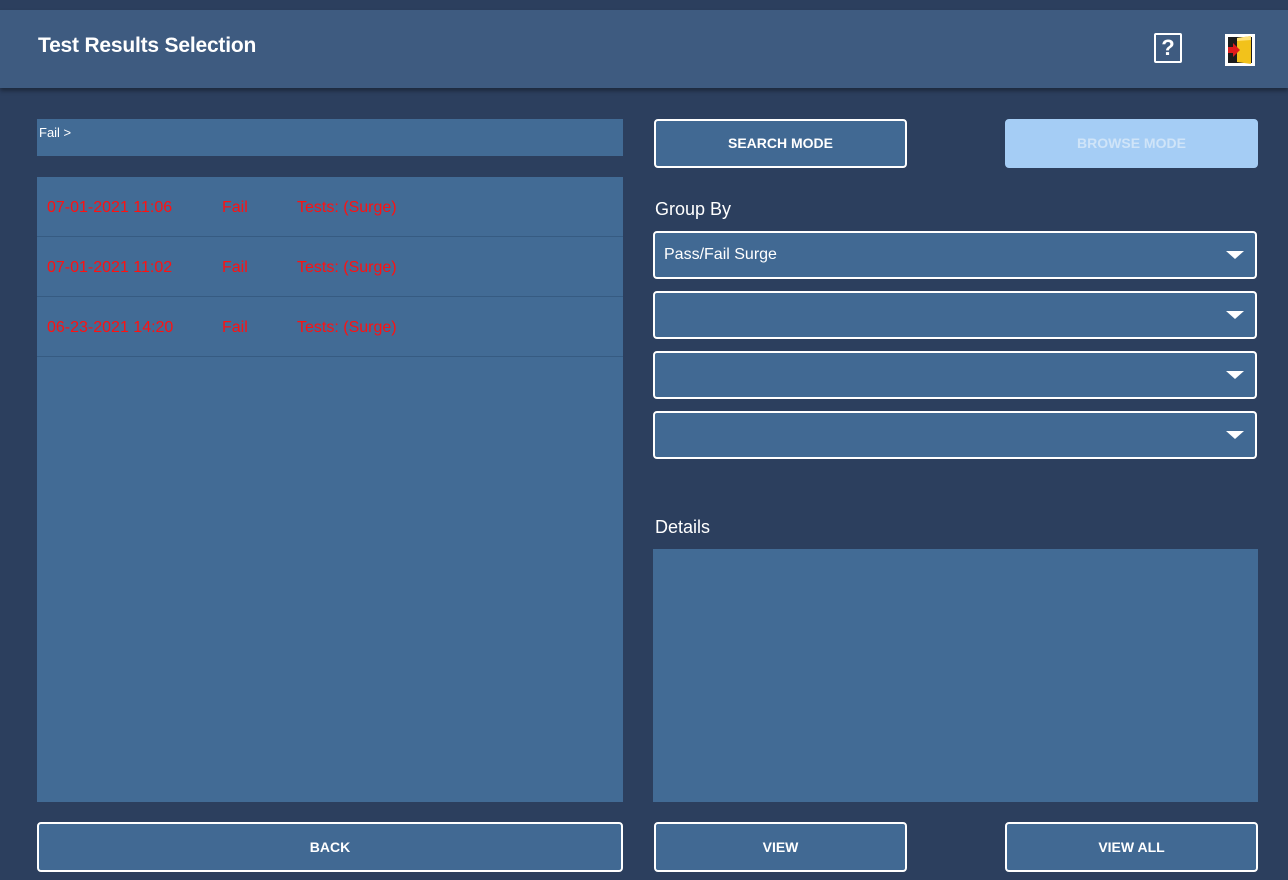 This screenshot has width=1288, height=880. What do you see at coordinates (1131, 847) in the screenshot?
I see `view-all-button: VIEW ALL` at bounding box center [1131, 847].